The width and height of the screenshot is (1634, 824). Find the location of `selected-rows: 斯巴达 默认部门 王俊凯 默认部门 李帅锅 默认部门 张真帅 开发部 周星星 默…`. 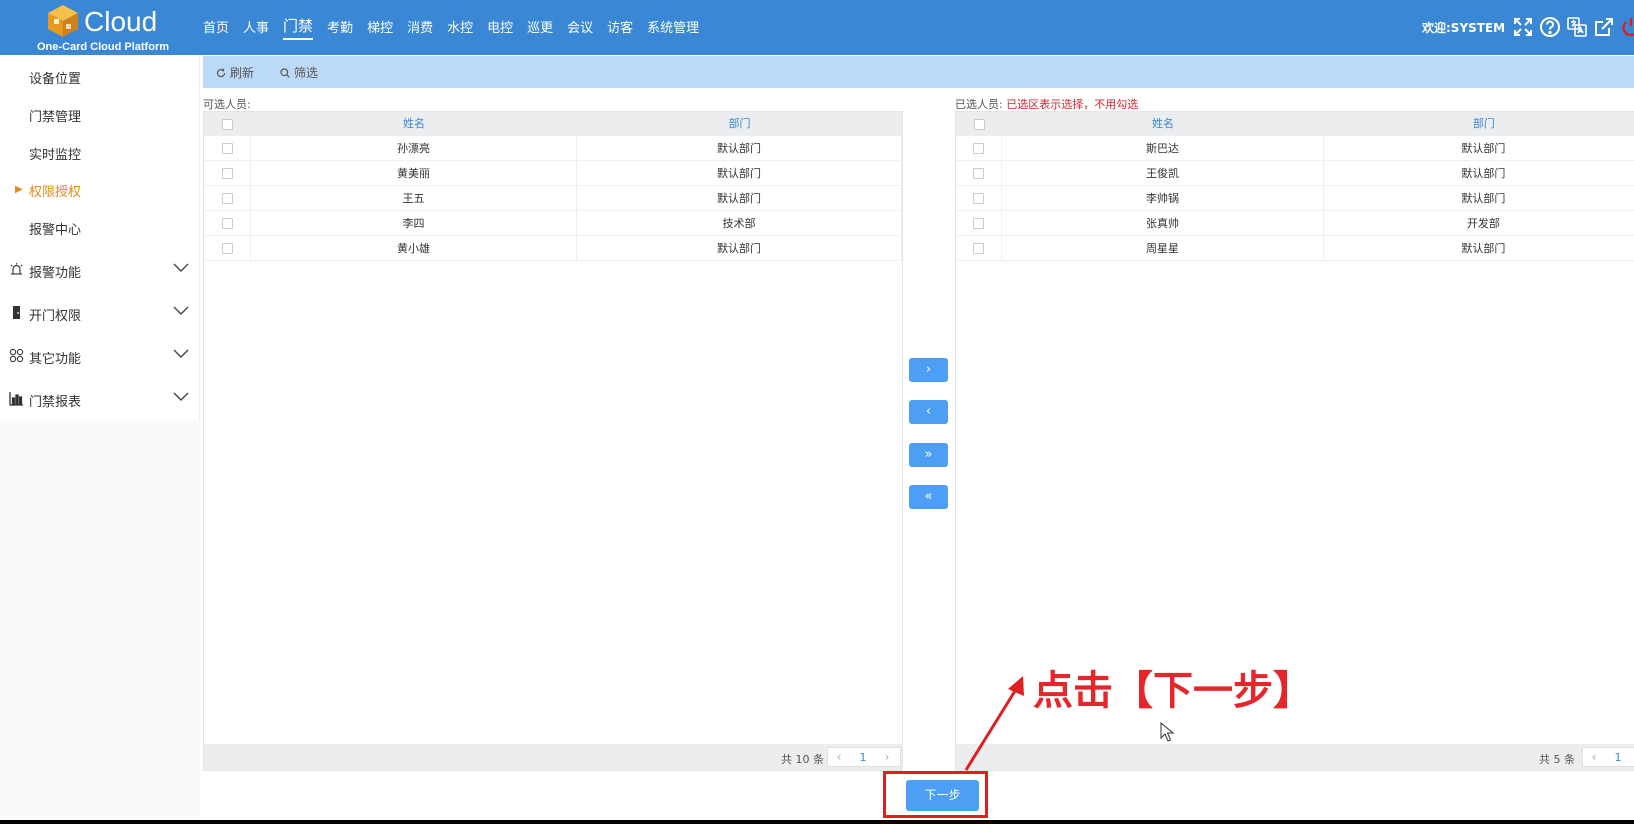

selected-rows: 斯巴达 默认部门 王俊凯 默认部门 李帅锅 默认部门 张真帅 开发部 周星星 默… is located at coordinates (1295, 198).